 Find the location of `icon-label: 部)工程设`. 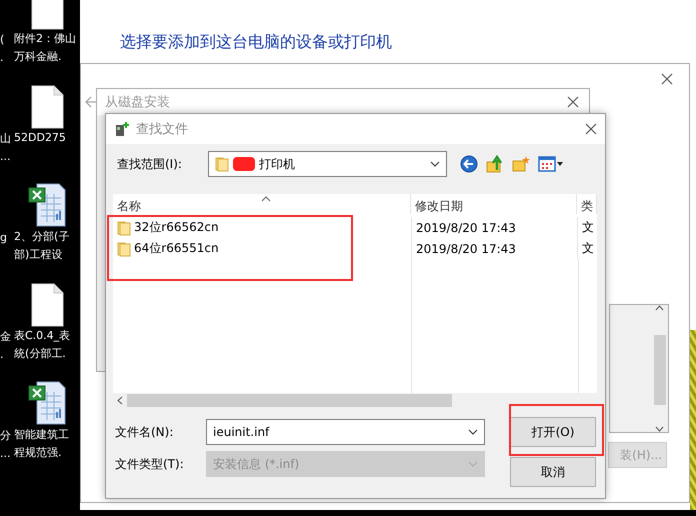

icon-label: 部)工程设 is located at coordinates (38, 255).